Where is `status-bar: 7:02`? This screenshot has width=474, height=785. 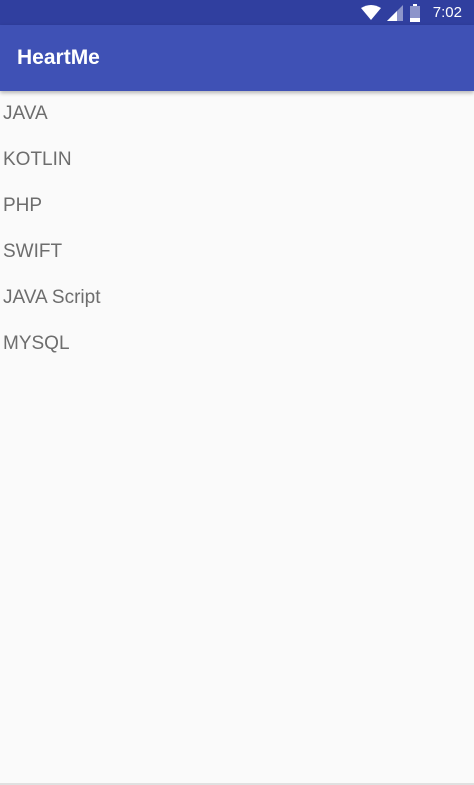
status-bar: 7:02 is located at coordinates (237, 12).